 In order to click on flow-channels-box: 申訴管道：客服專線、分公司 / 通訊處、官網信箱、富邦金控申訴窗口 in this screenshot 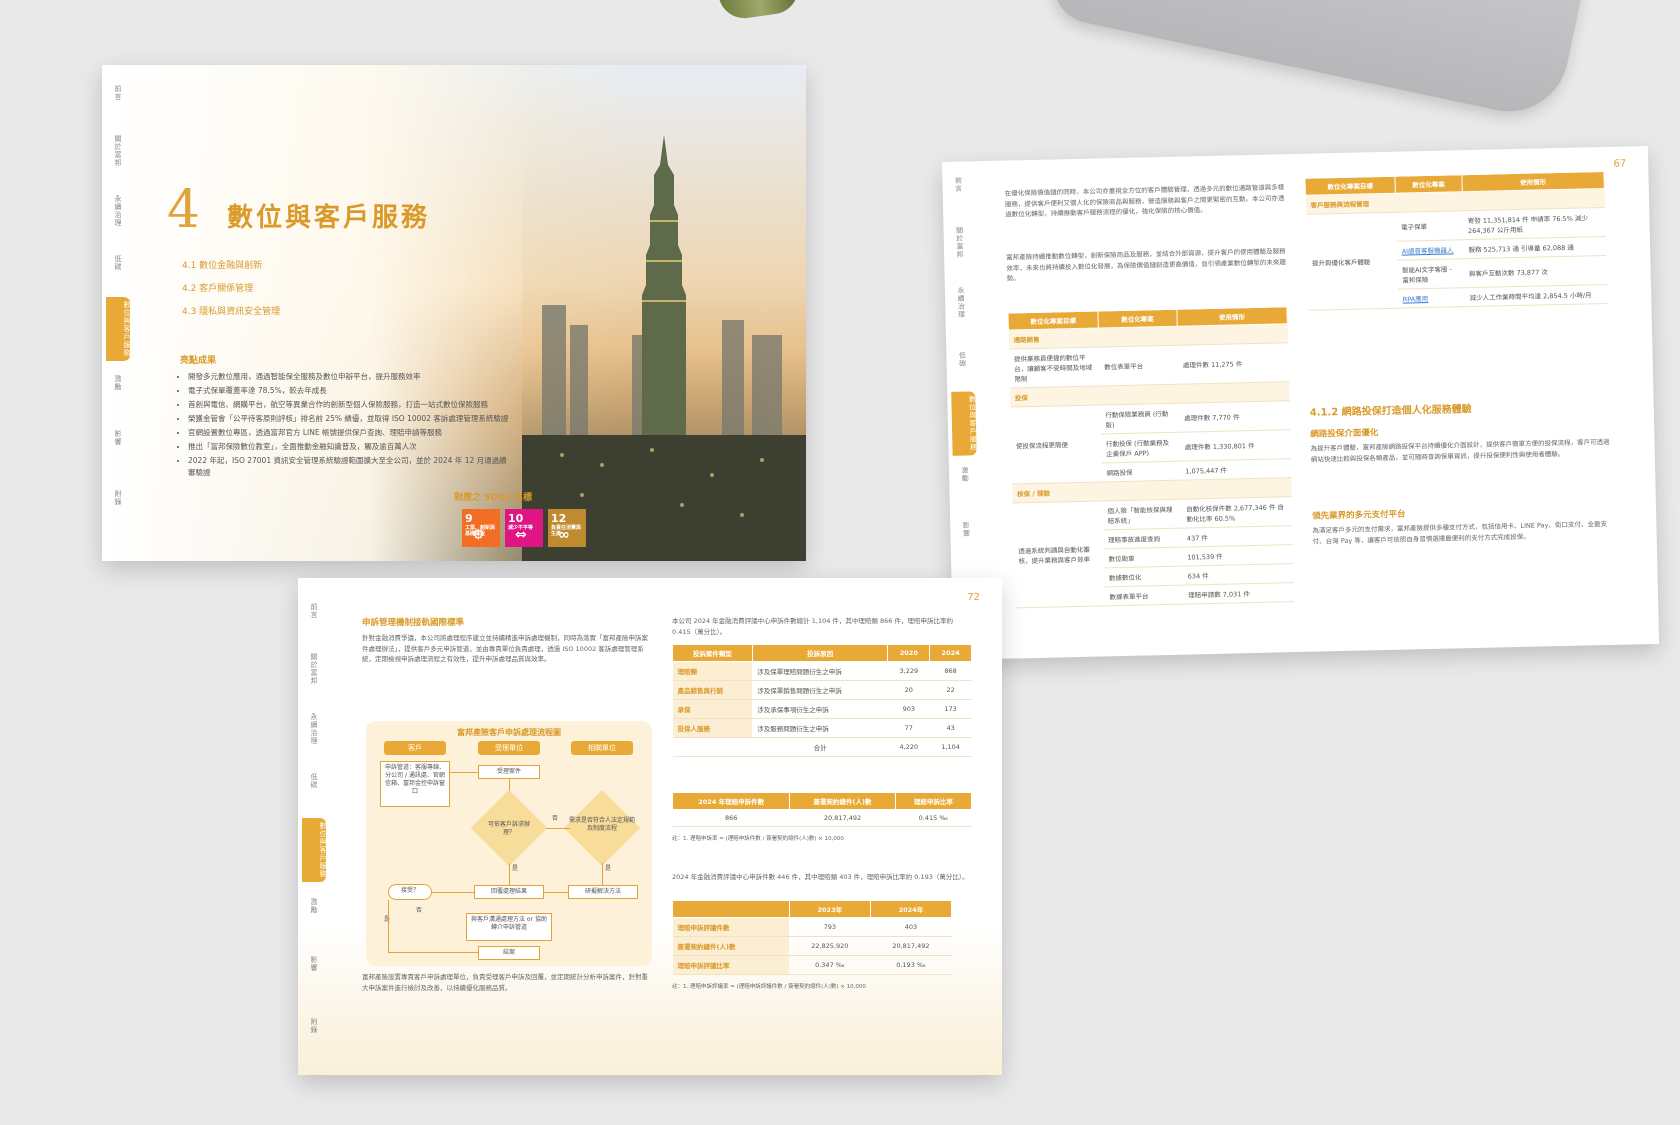, I will do `click(415, 784)`.